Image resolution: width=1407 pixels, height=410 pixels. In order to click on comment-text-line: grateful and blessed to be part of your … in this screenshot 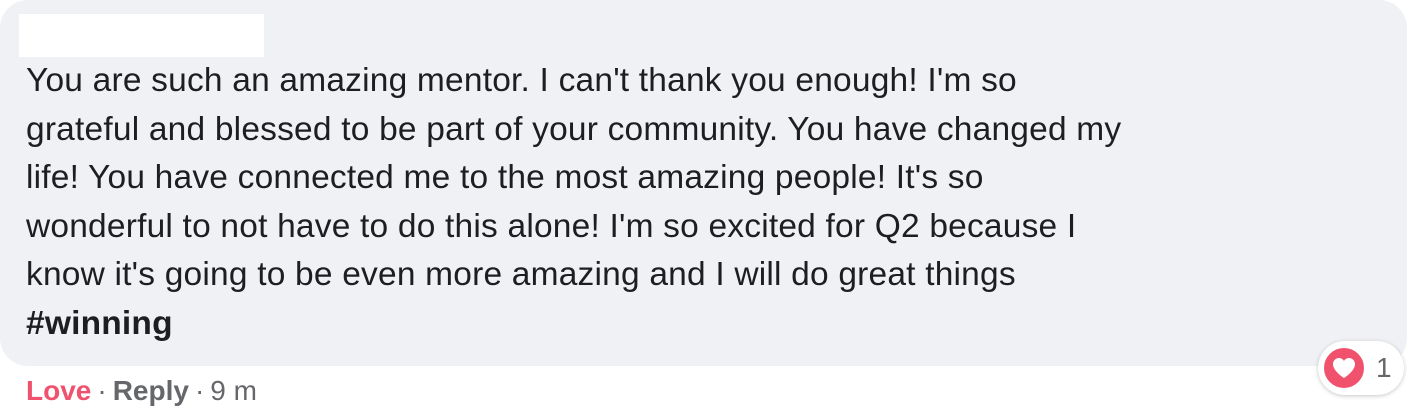, I will do `click(574, 129)`.